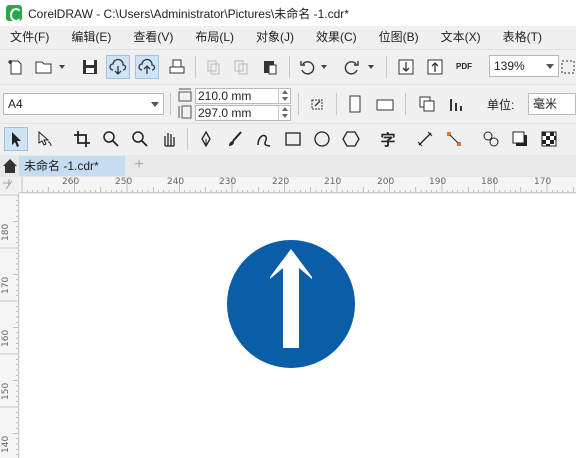 The image size is (576, 458). What do you see at coordinates (140, 139) in the screenshot?
I see `search-icon` at bounding box center [140, 139].